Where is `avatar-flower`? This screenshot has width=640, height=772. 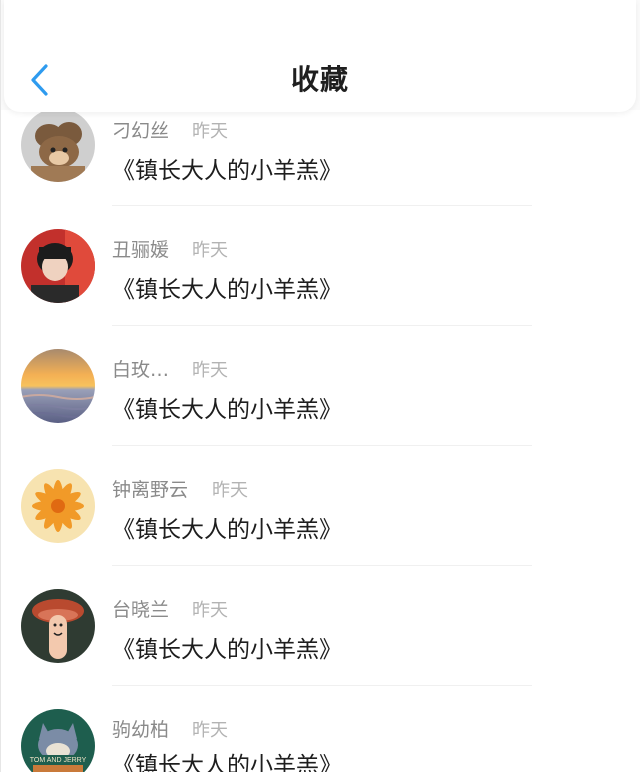 avatar-flower is located at coordinates (58, 506).